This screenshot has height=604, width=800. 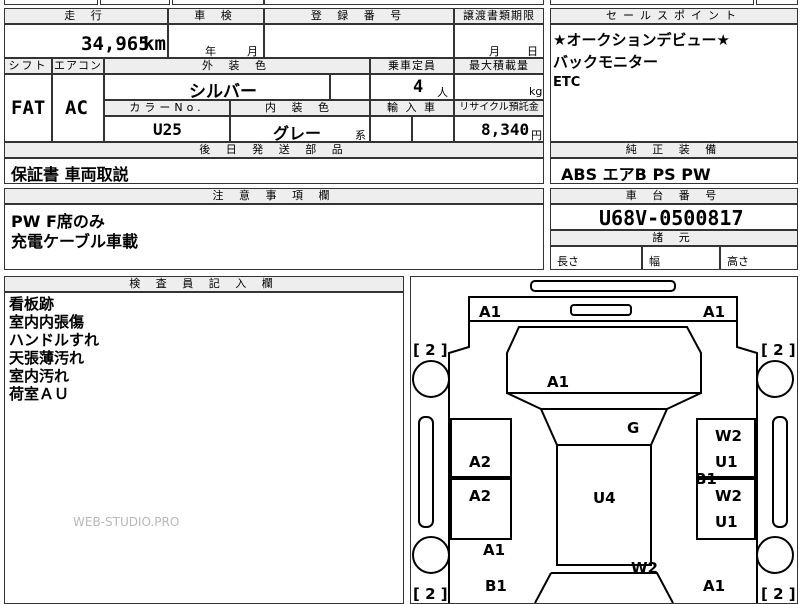 I want to click on windshield-shape, so click(x=604, y=427).